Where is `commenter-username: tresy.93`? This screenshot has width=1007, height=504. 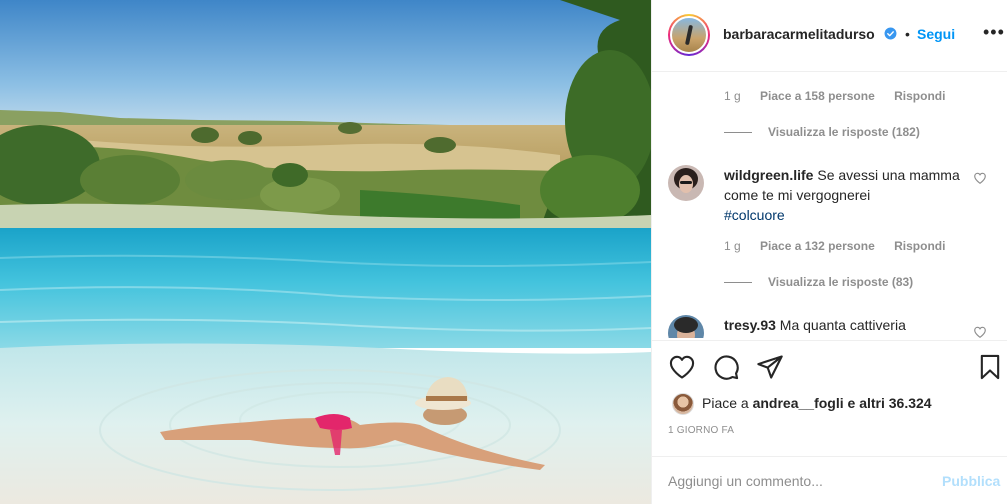 commenter-username: tresy.93 is located at coordinates (750, 325).